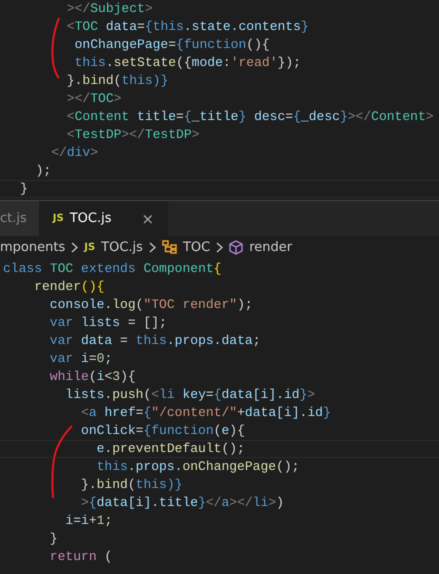  What do you see at coordinates (19, 218) in the screenshot?
I see `editor-tab: ct.js` at bounding box center [19, 218].